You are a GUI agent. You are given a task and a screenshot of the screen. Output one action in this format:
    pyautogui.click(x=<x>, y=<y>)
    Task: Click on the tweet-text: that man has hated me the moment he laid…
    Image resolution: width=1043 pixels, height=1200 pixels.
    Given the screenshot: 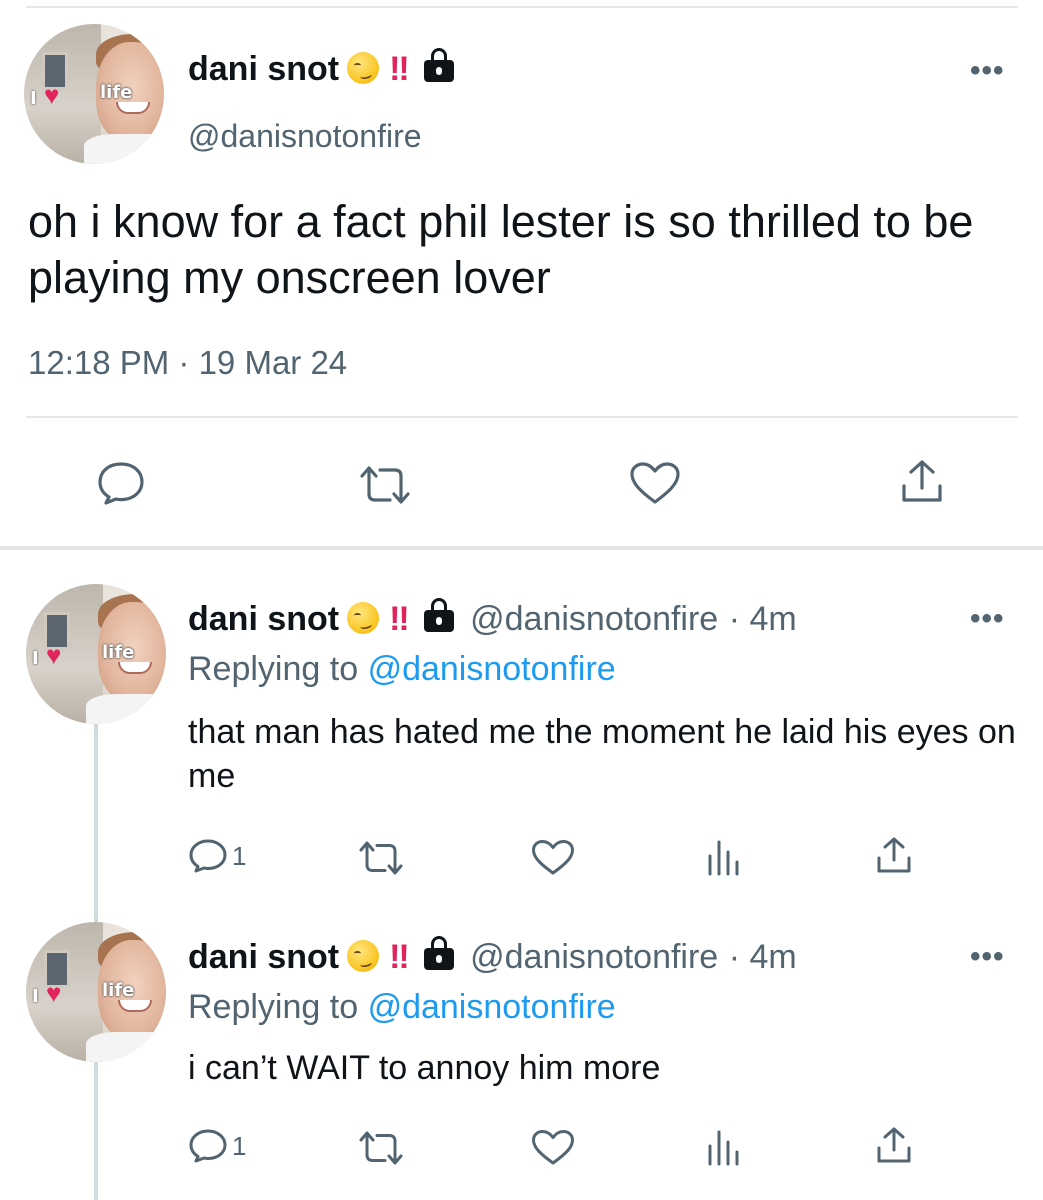 What is the action you would take?
    pyautogui.click(x=602, y=754)
    